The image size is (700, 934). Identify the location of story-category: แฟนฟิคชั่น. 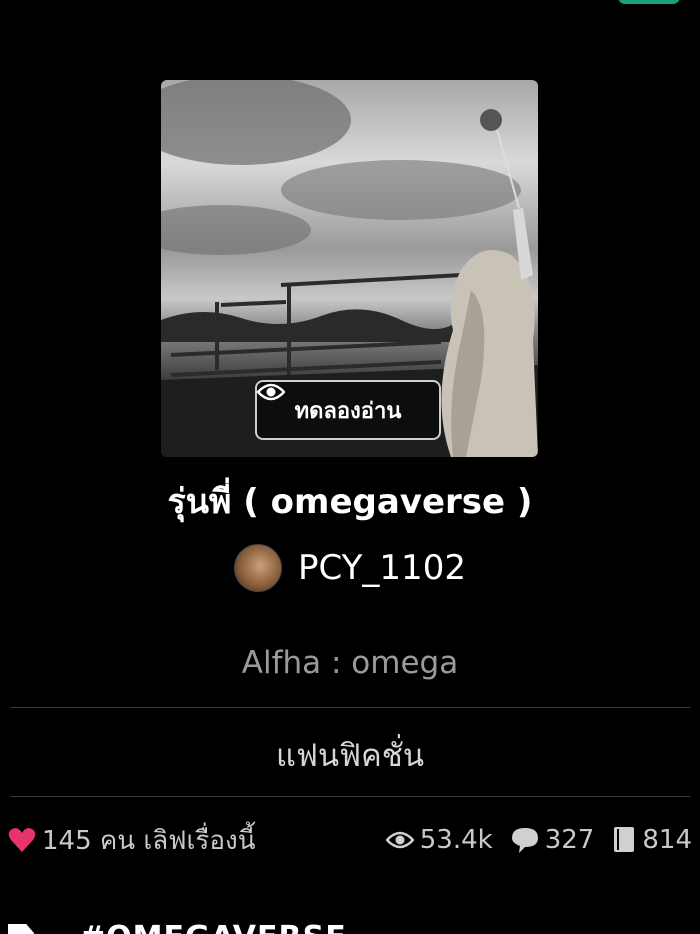
(350, 755).